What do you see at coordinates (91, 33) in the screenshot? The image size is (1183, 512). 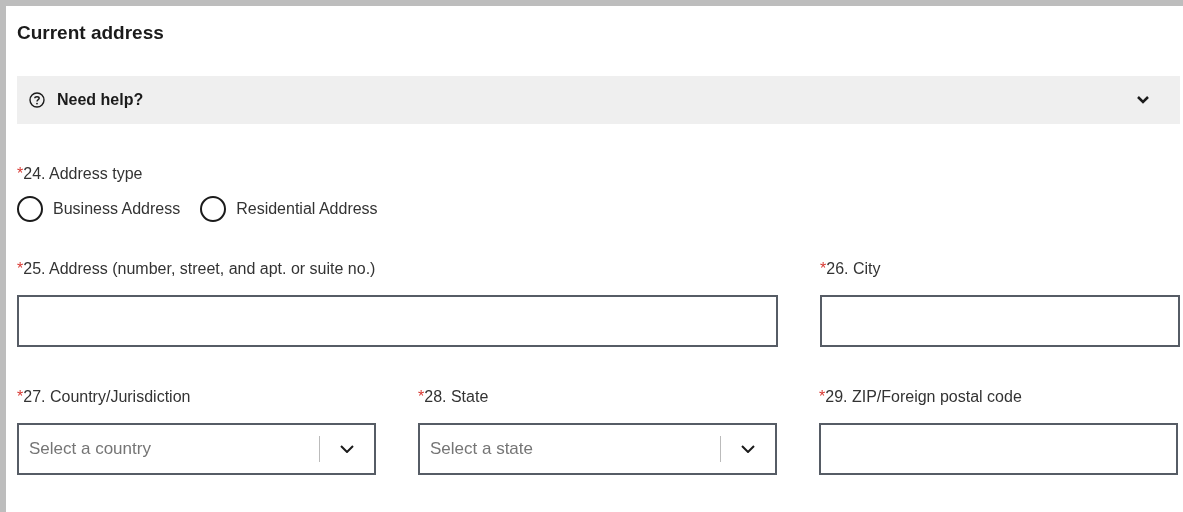 I see `section-title: Current address` at bounding box center [91, 33].